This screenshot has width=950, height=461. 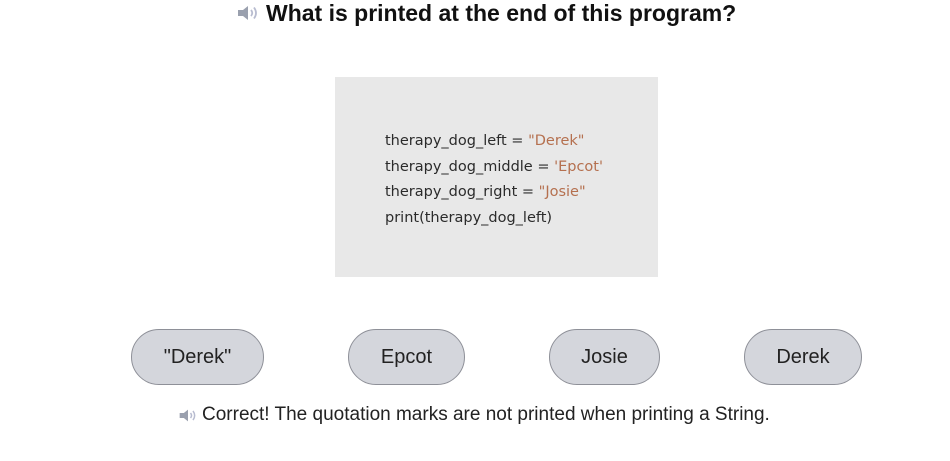 I want to click on answer-button-quoted-derek: "Derek", so click(x=197, y=357).